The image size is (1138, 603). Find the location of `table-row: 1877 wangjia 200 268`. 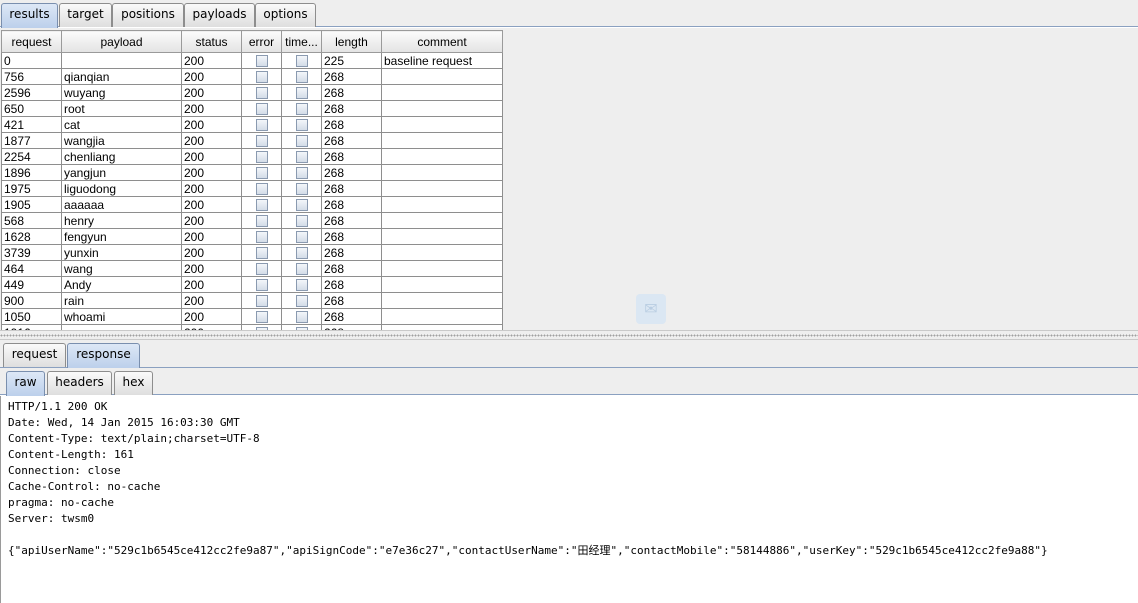

table-row: 1877 wangjia 200 268 is located at coordinates (252, 140).